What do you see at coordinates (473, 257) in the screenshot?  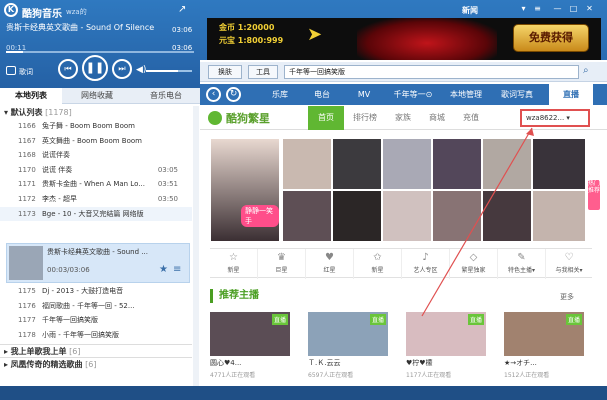 I see `diamond-icon: ◇` at bounding box center [473, 257].